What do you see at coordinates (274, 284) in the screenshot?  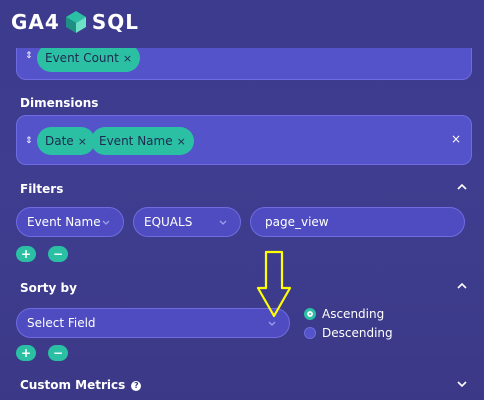 I see `annotation-arrow-icon` at bounding box center [274, 284].